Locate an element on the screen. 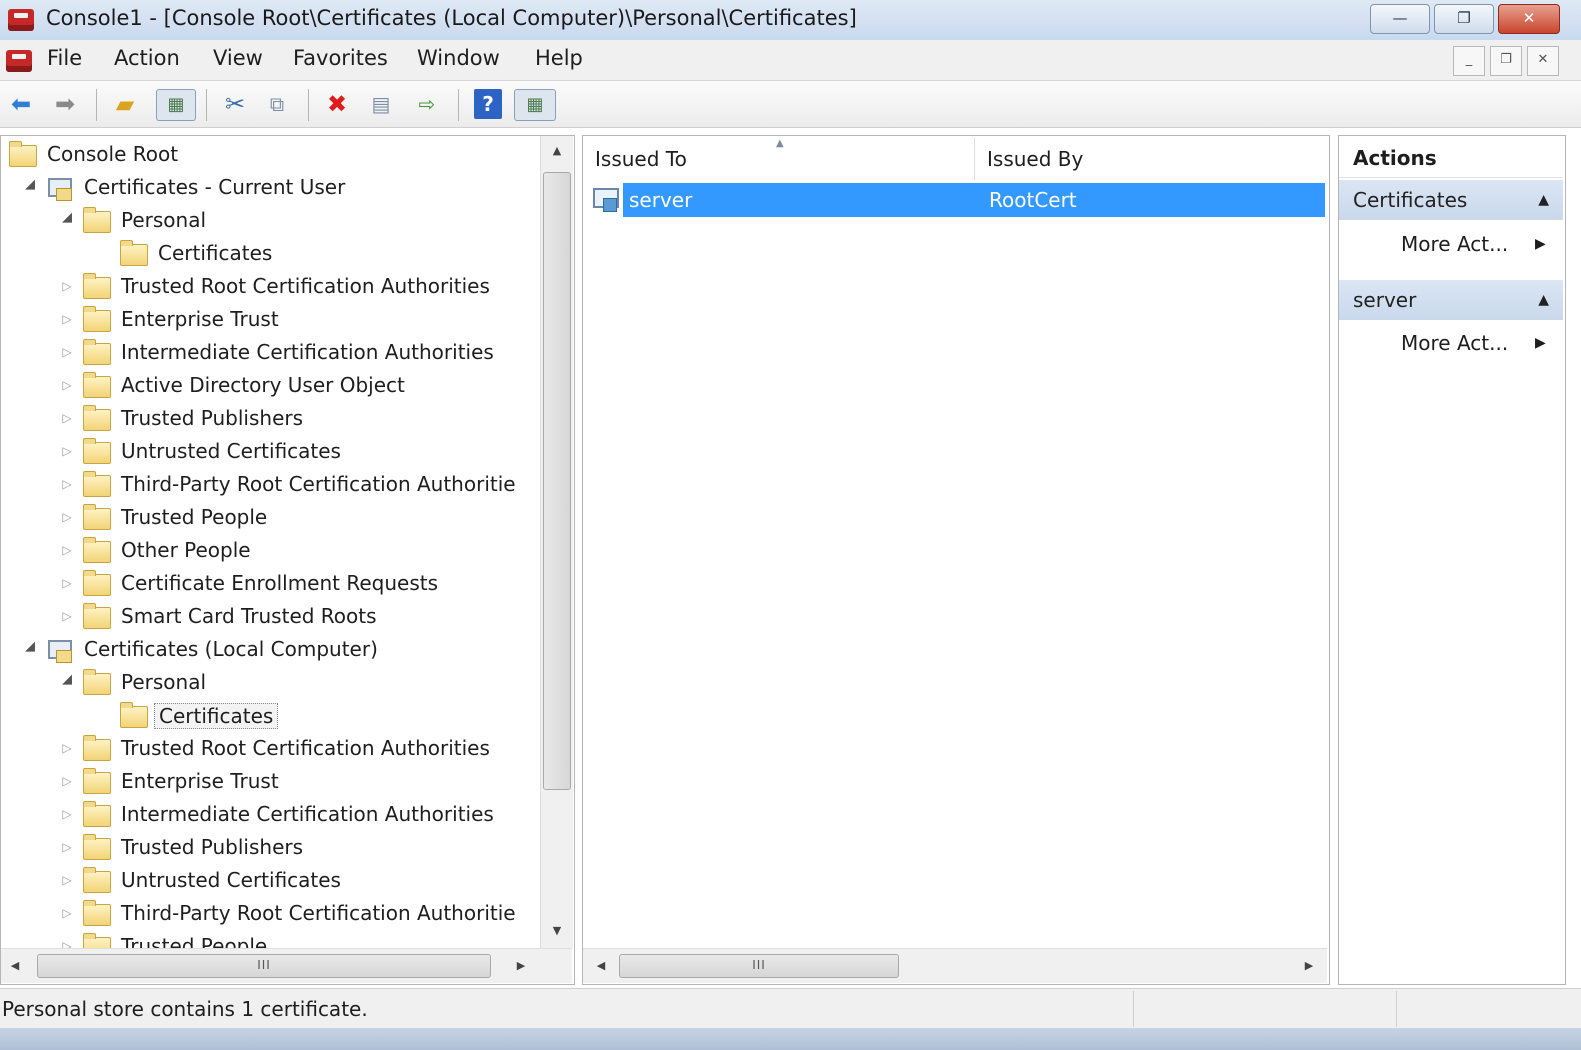 The width and height of the screenshot is (1581, 1050). mdi-restore-button: ❐ is located at coordinates (1506, 61).